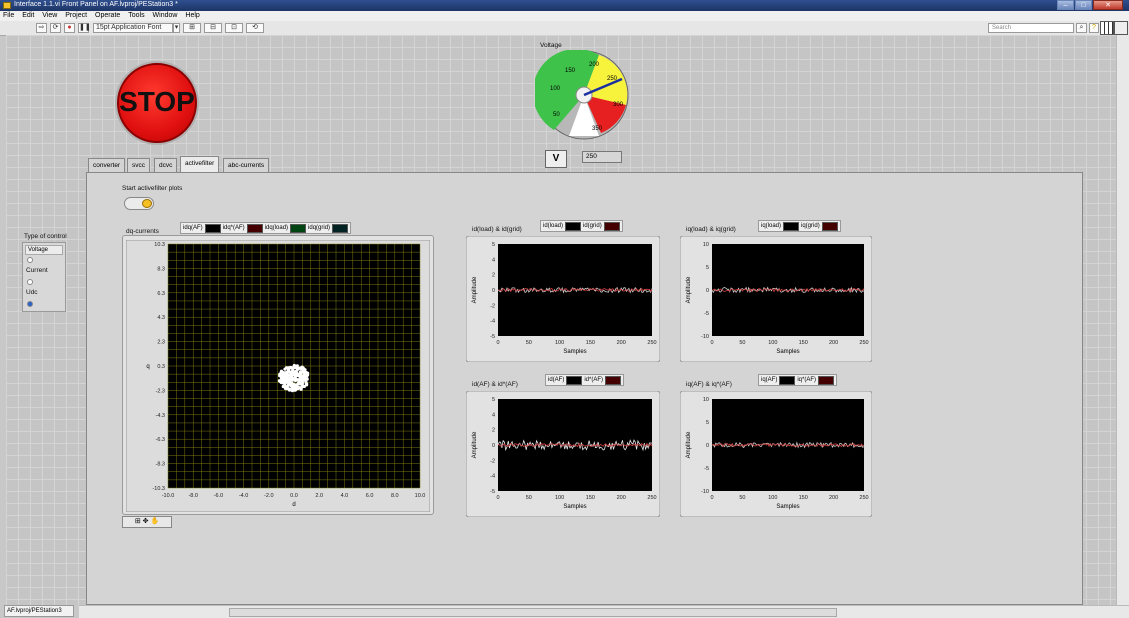 Image resolution: width=1129 pixels, height=618 pixels. Describe the element at coordinates (319, 228) in the screenshot. I see `legend-label: idq(grid)` at that location.